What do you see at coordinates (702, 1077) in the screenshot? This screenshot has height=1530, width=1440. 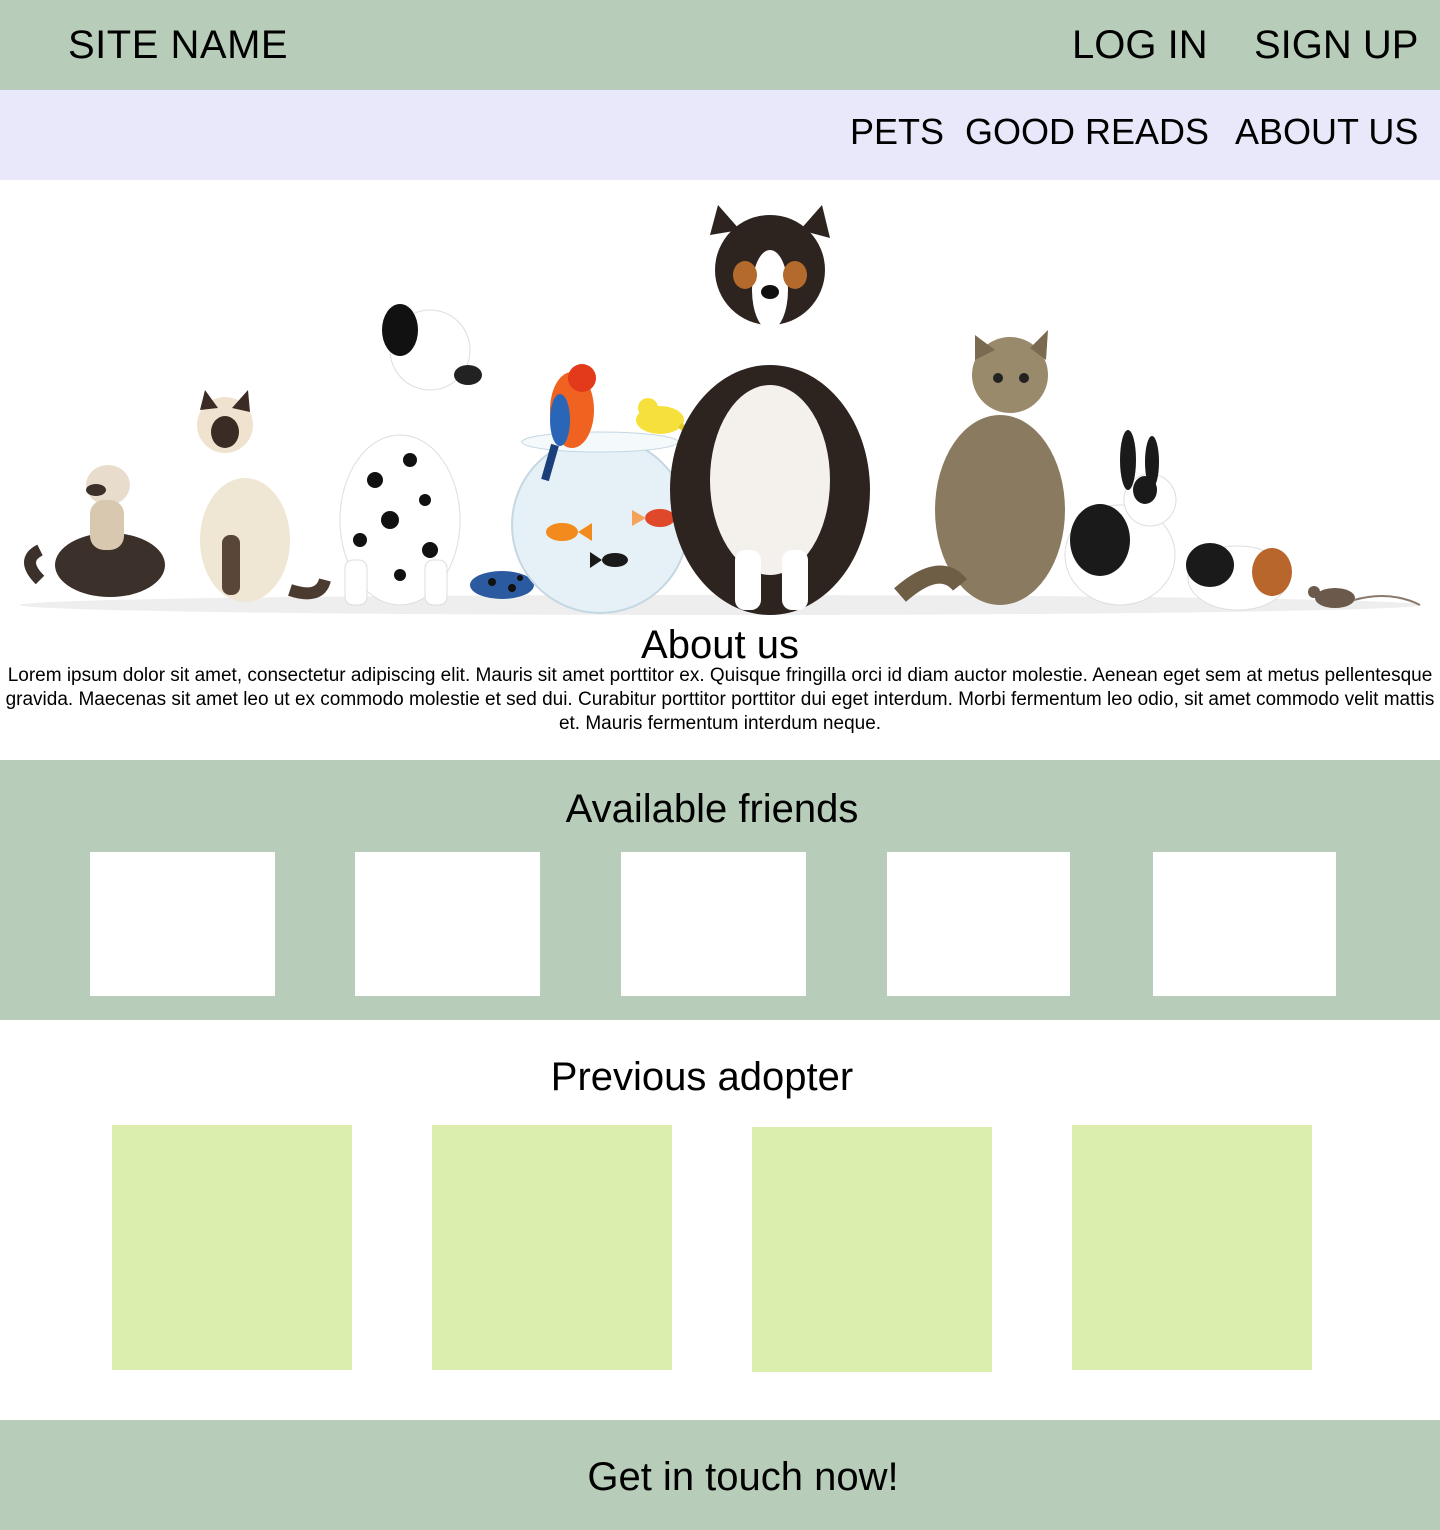 I see `previous-adopter-title: Previous adopter` at bounding box center [702, 1077].